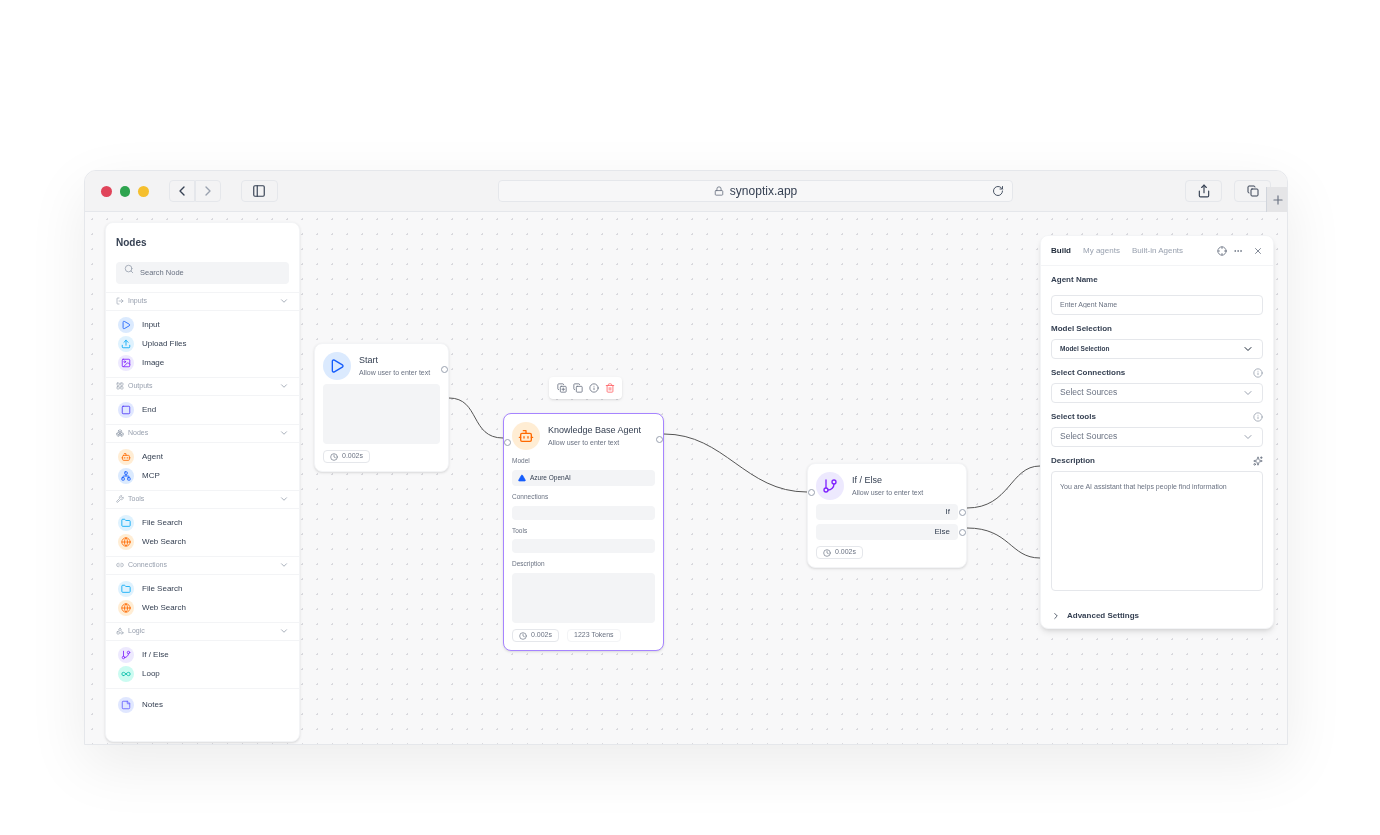 Image resolution: width=1380 pixels, height=835 pixels. I want to click on copy-icon, so click(577, 388).